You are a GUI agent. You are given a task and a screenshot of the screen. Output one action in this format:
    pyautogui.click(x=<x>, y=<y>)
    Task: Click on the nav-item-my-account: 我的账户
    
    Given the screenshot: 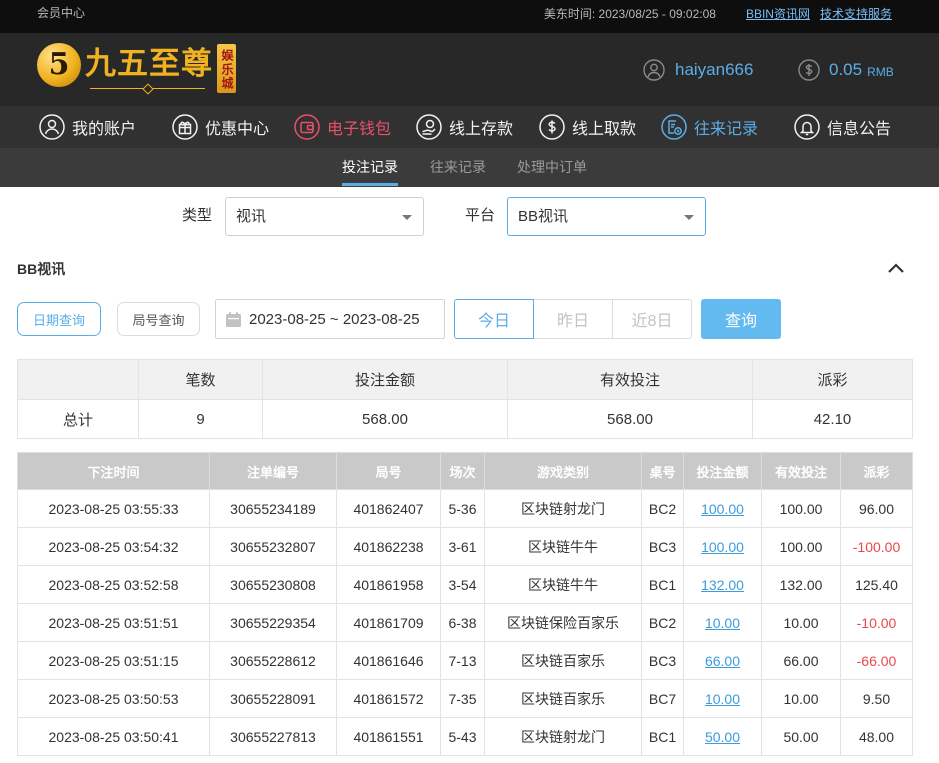 What is the action you would take?
    pyautogui.click(x=87, y=127)
    